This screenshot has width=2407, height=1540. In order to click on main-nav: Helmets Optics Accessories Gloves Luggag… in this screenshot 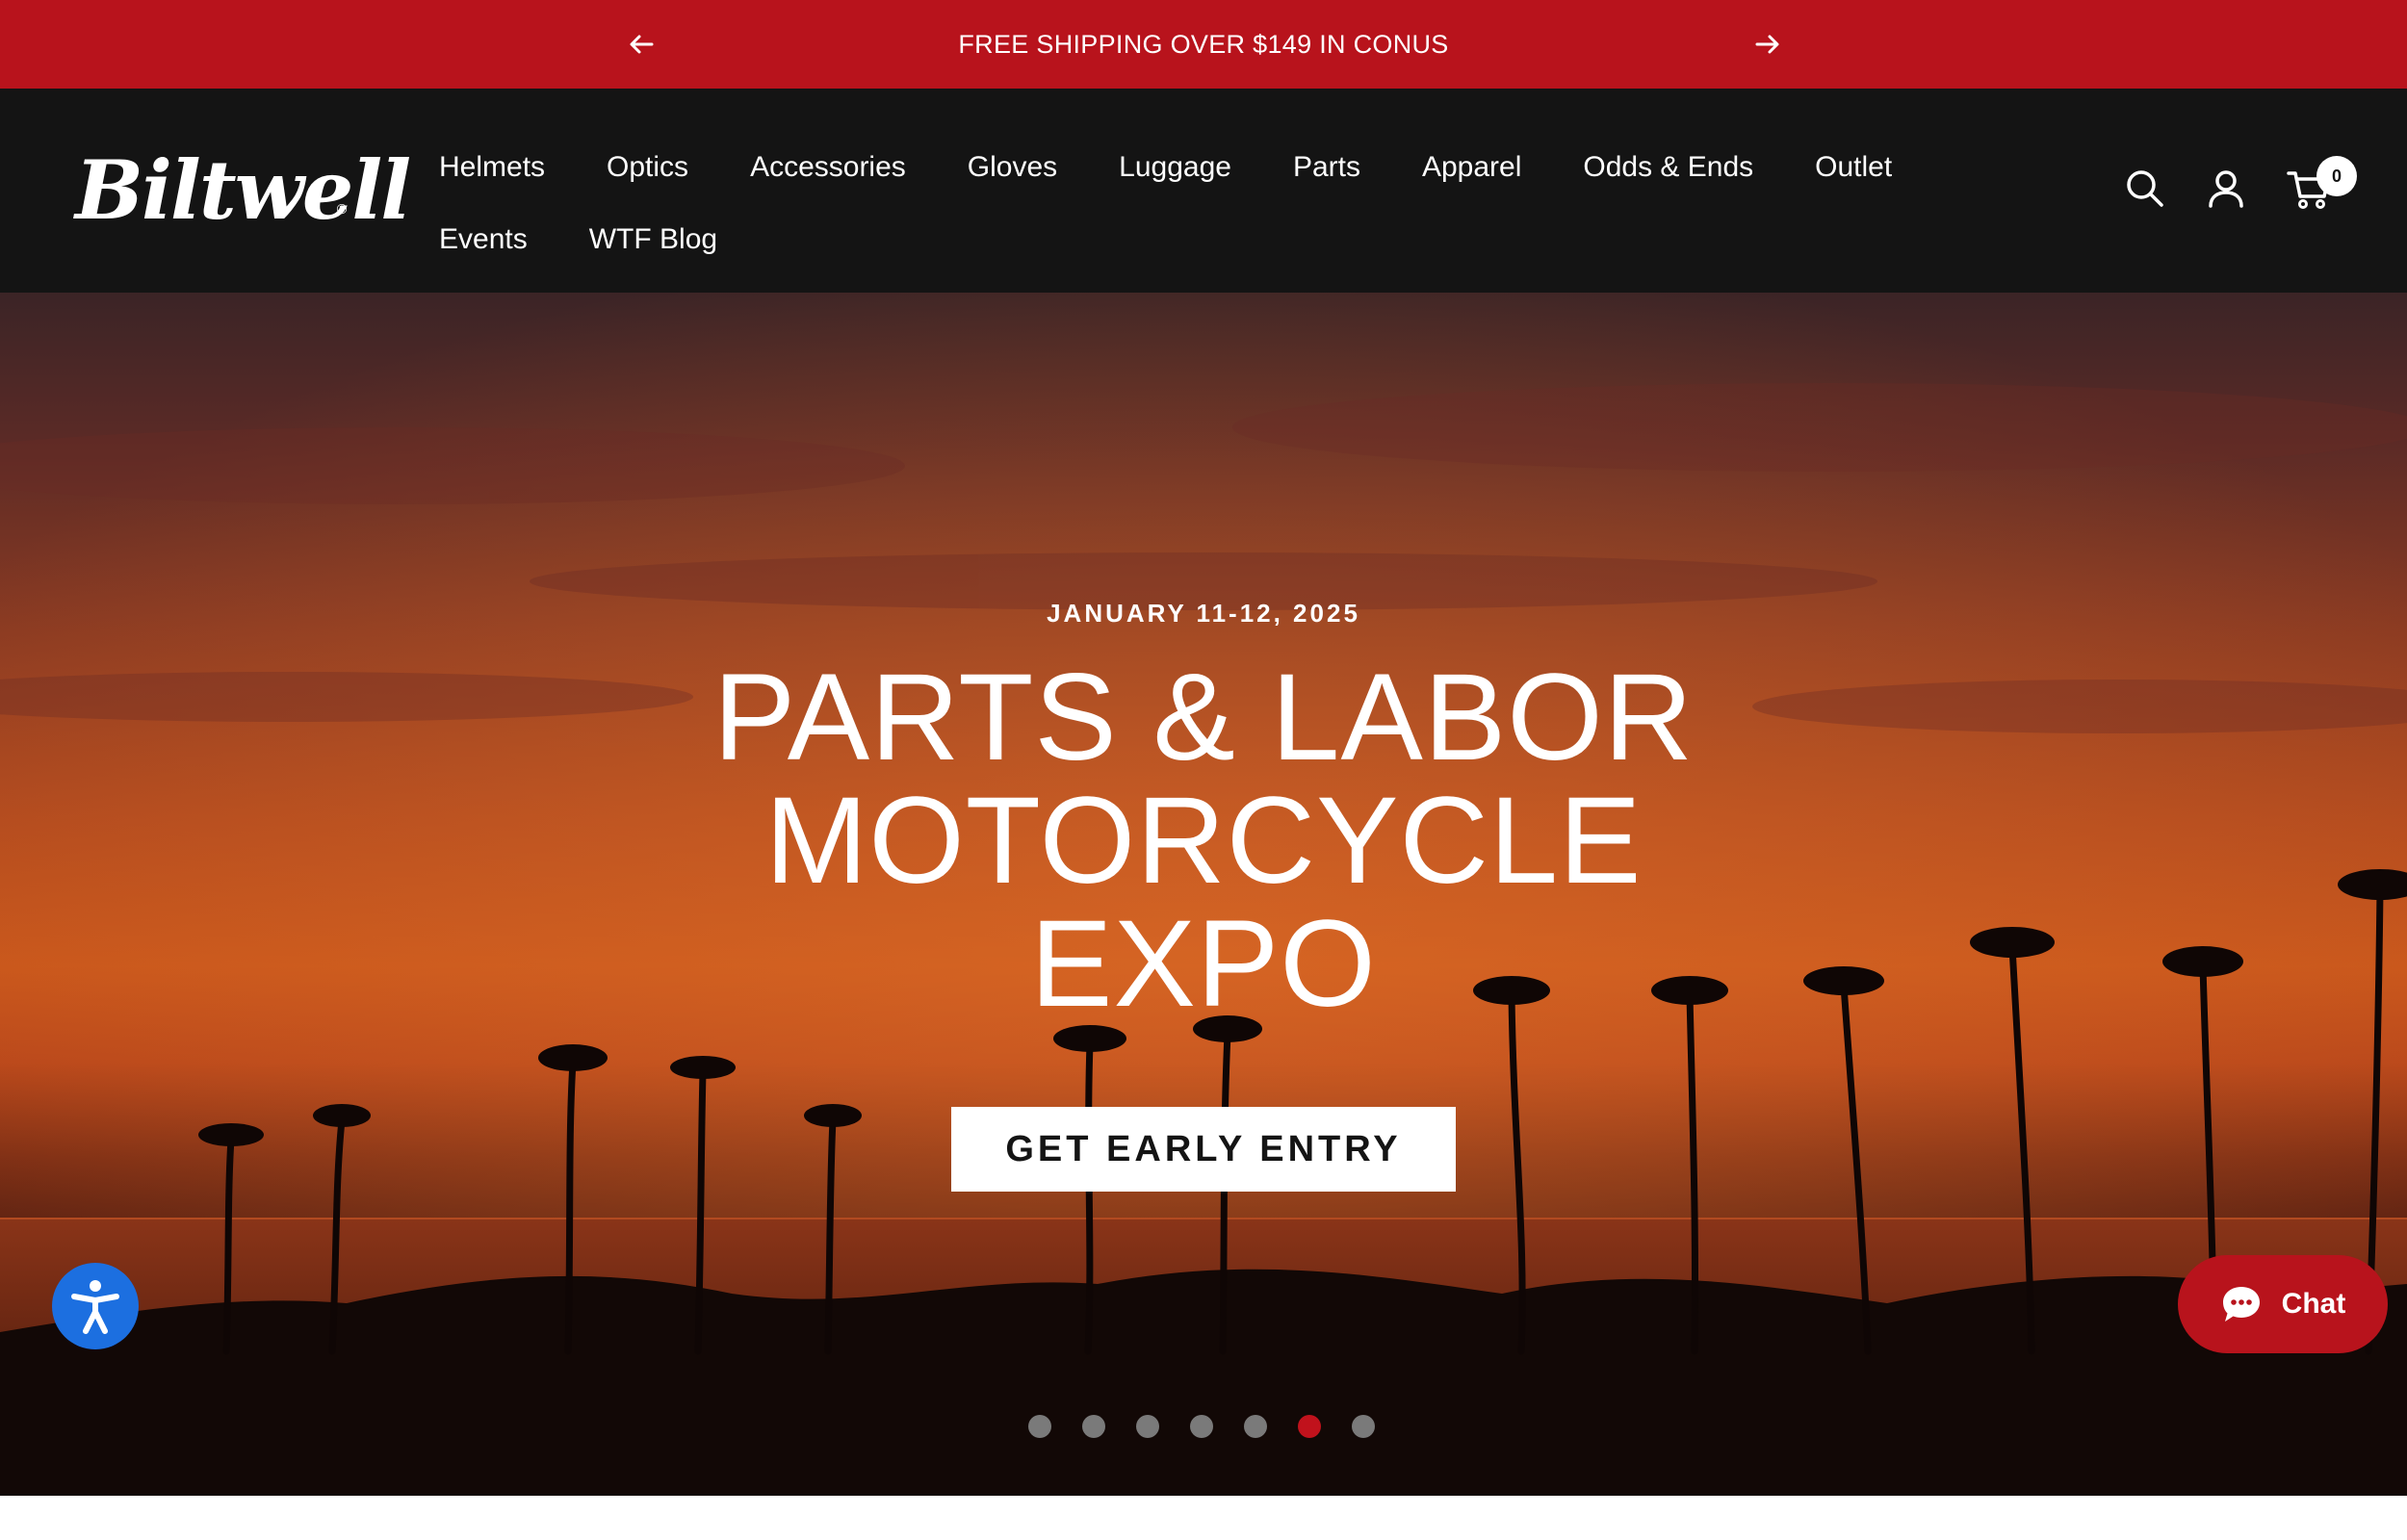, I will do `click(1209, 203)`.